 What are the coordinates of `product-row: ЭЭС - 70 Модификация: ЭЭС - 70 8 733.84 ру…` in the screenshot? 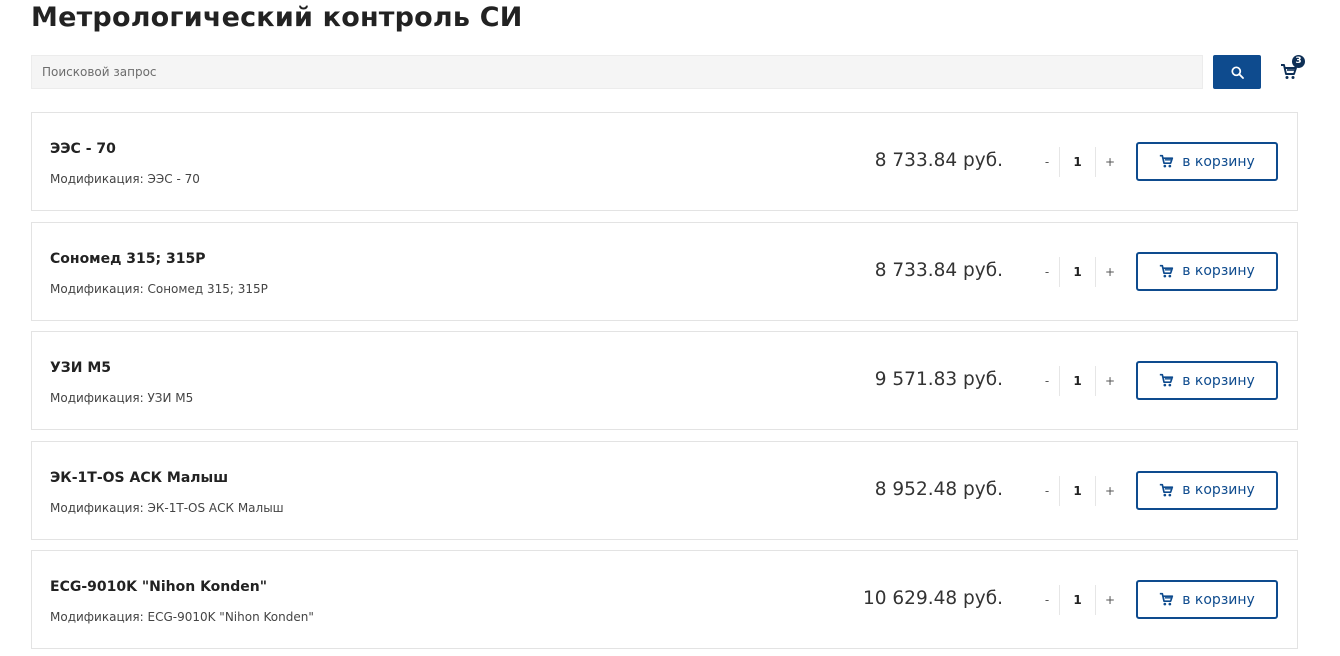 It's located at (664, 161).